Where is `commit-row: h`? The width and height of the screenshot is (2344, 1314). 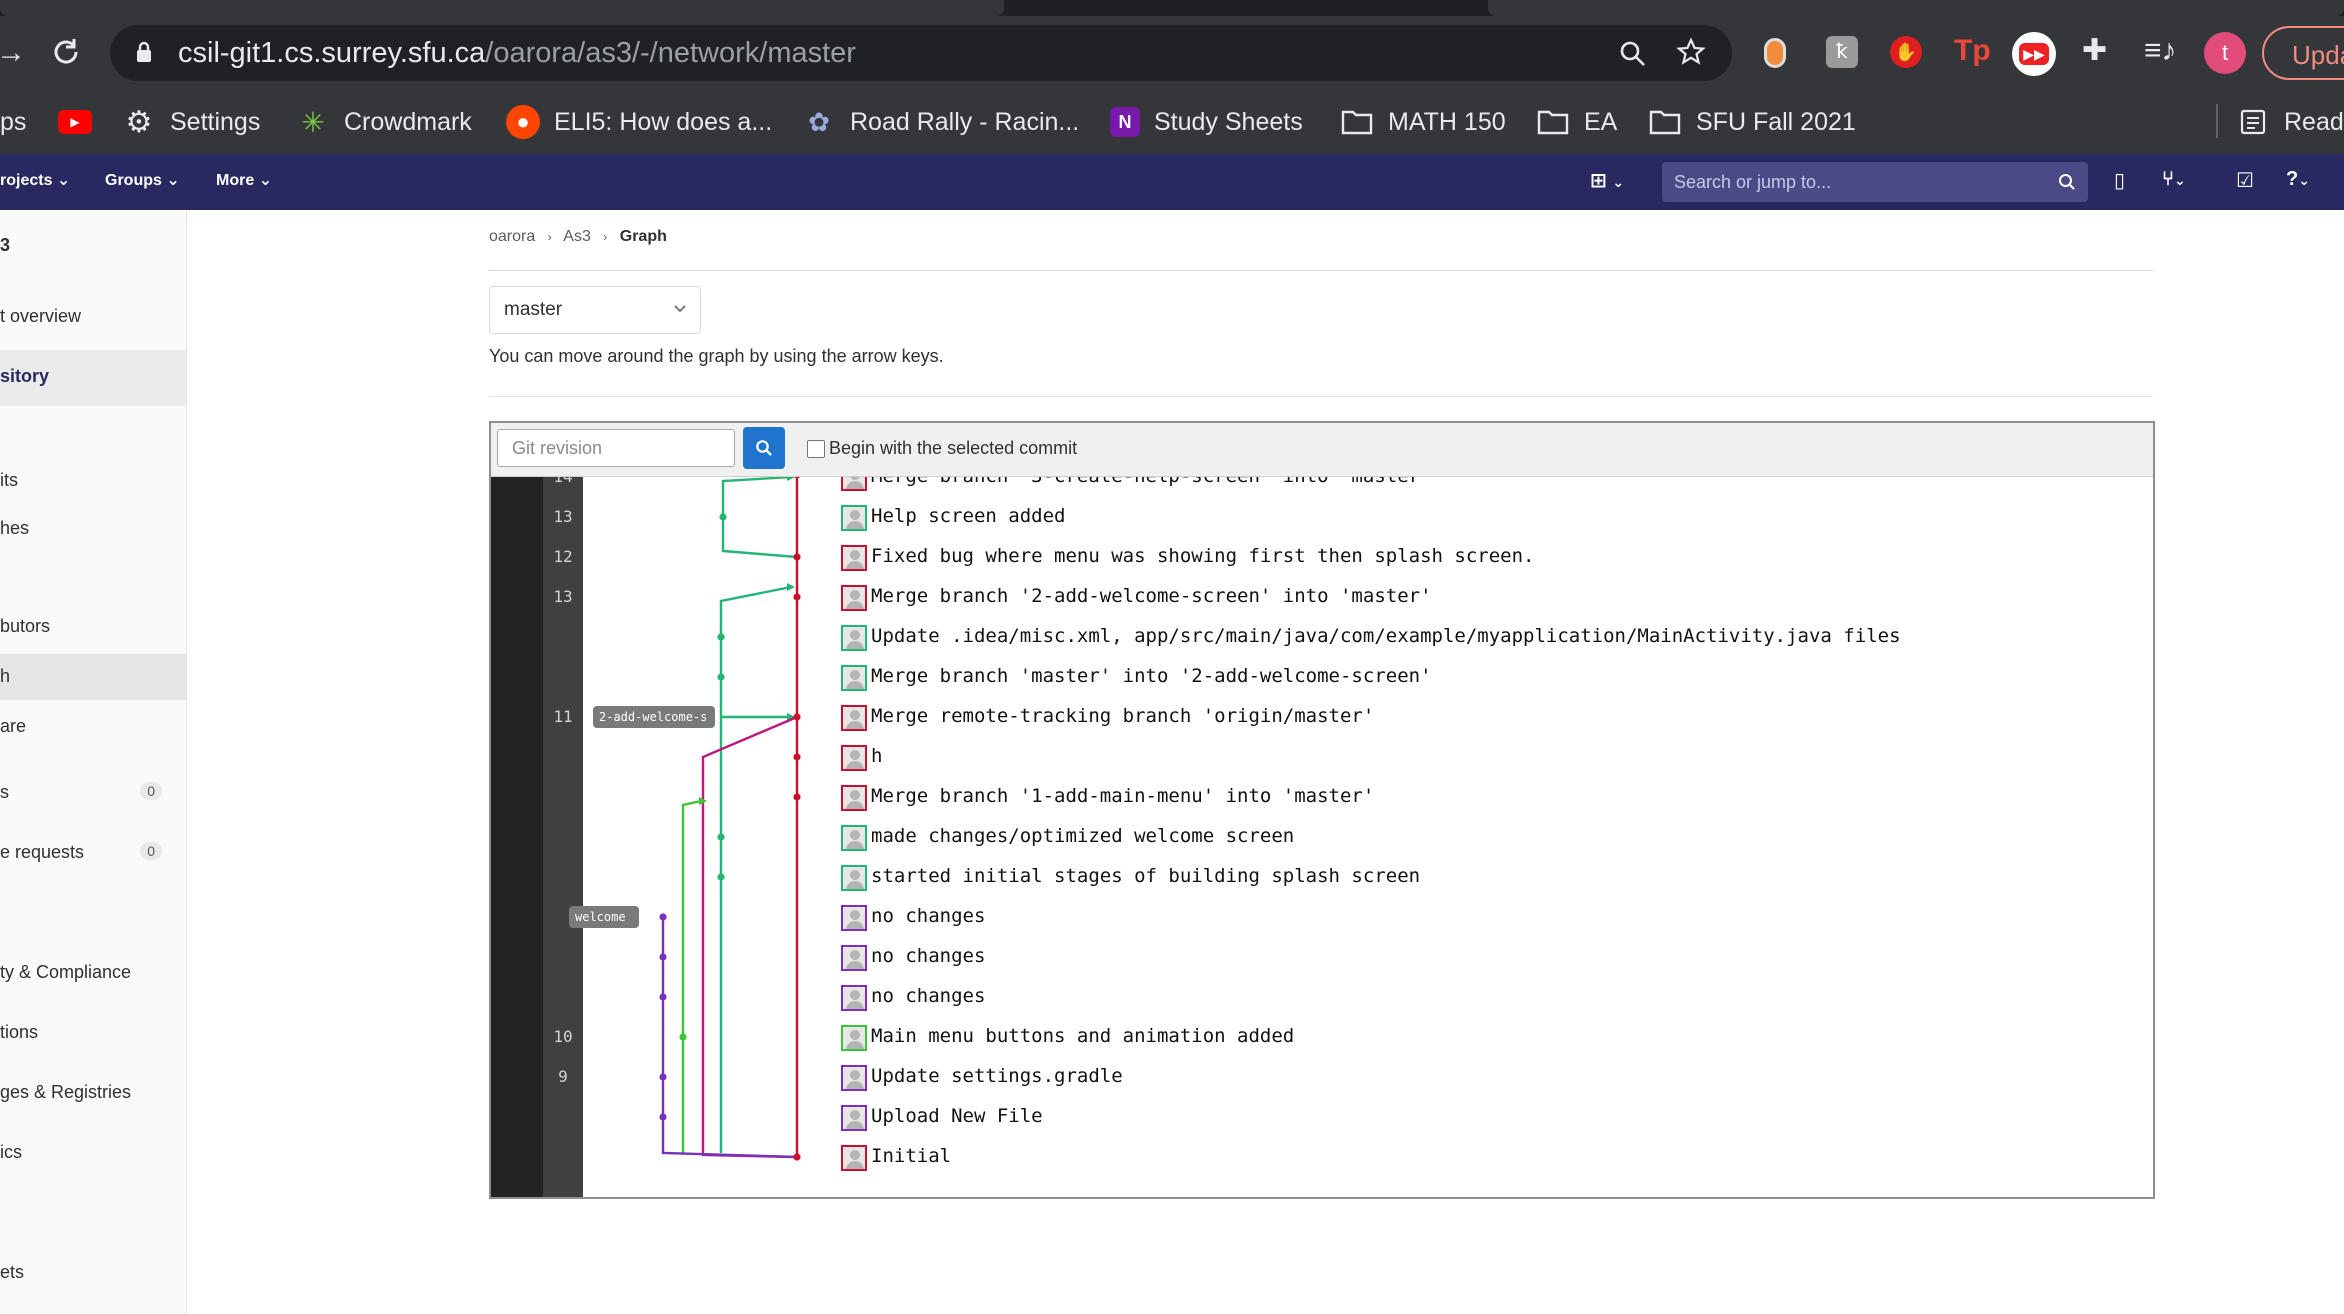 commit-row: h is located at coordinates (1368, 757).